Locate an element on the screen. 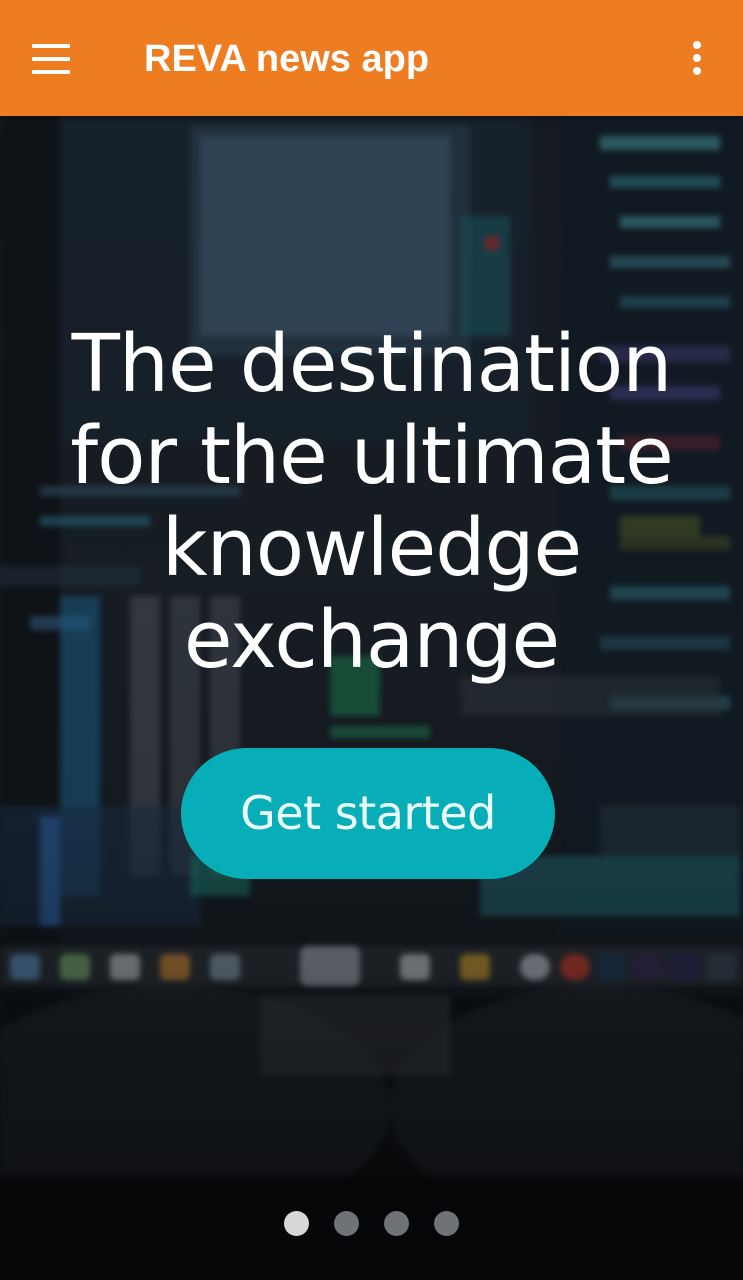  page-indicator is located at coordinates (374, 1224).